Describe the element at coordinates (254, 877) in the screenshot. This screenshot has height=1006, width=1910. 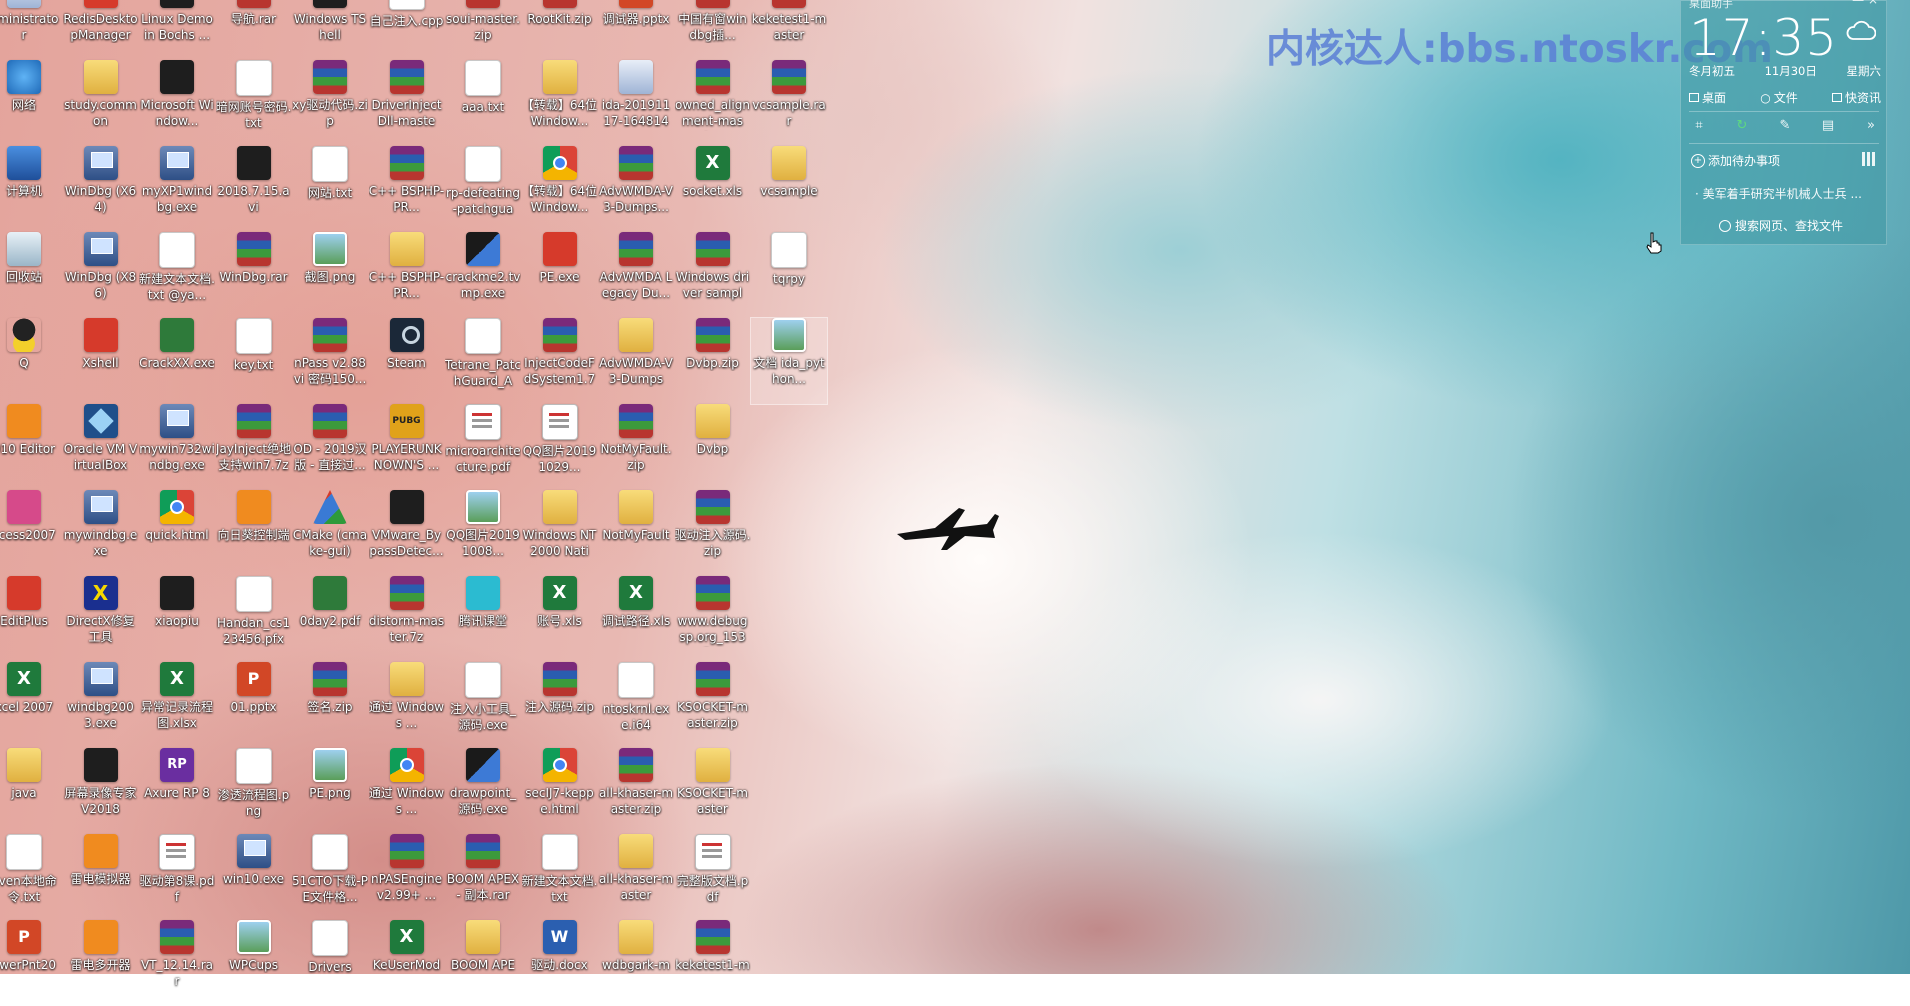
I see `desktop-icon: win10.exe` at that location.